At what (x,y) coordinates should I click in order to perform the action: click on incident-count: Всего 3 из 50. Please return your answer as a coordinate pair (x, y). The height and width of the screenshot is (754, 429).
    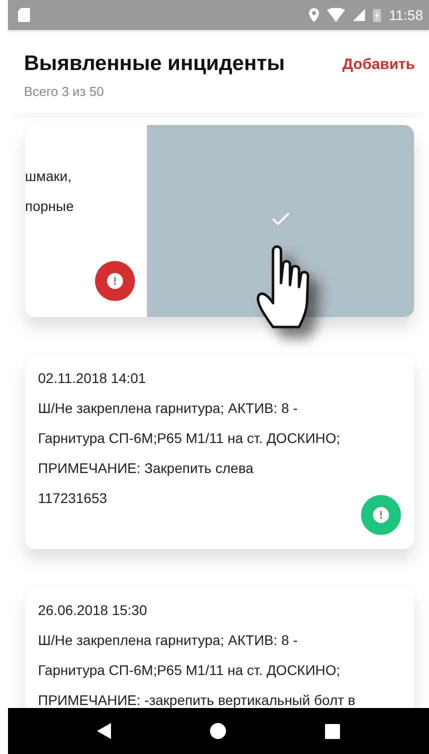
    Looking at the image, I should click on (64, 91).